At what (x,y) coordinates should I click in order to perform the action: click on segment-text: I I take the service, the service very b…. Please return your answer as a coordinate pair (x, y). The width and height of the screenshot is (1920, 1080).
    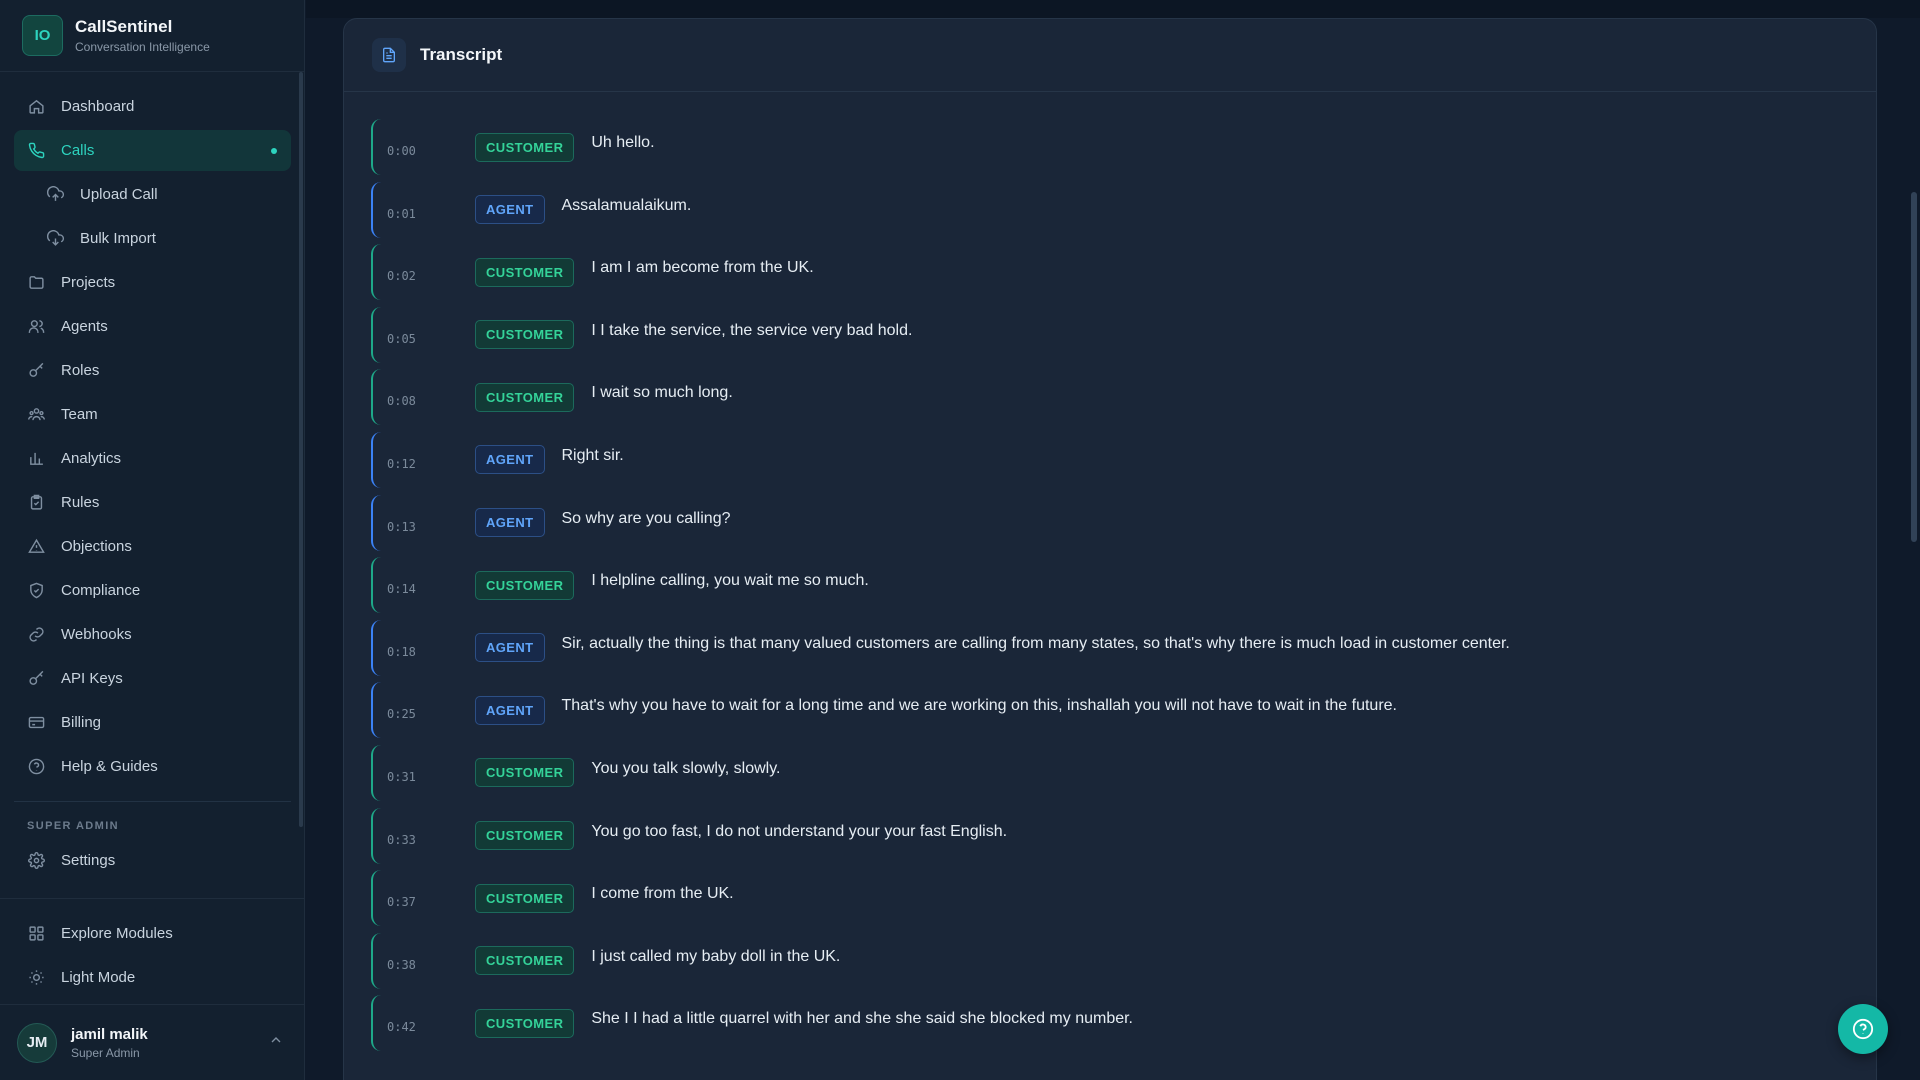
    Looking at the image, I should click on (752, 330).